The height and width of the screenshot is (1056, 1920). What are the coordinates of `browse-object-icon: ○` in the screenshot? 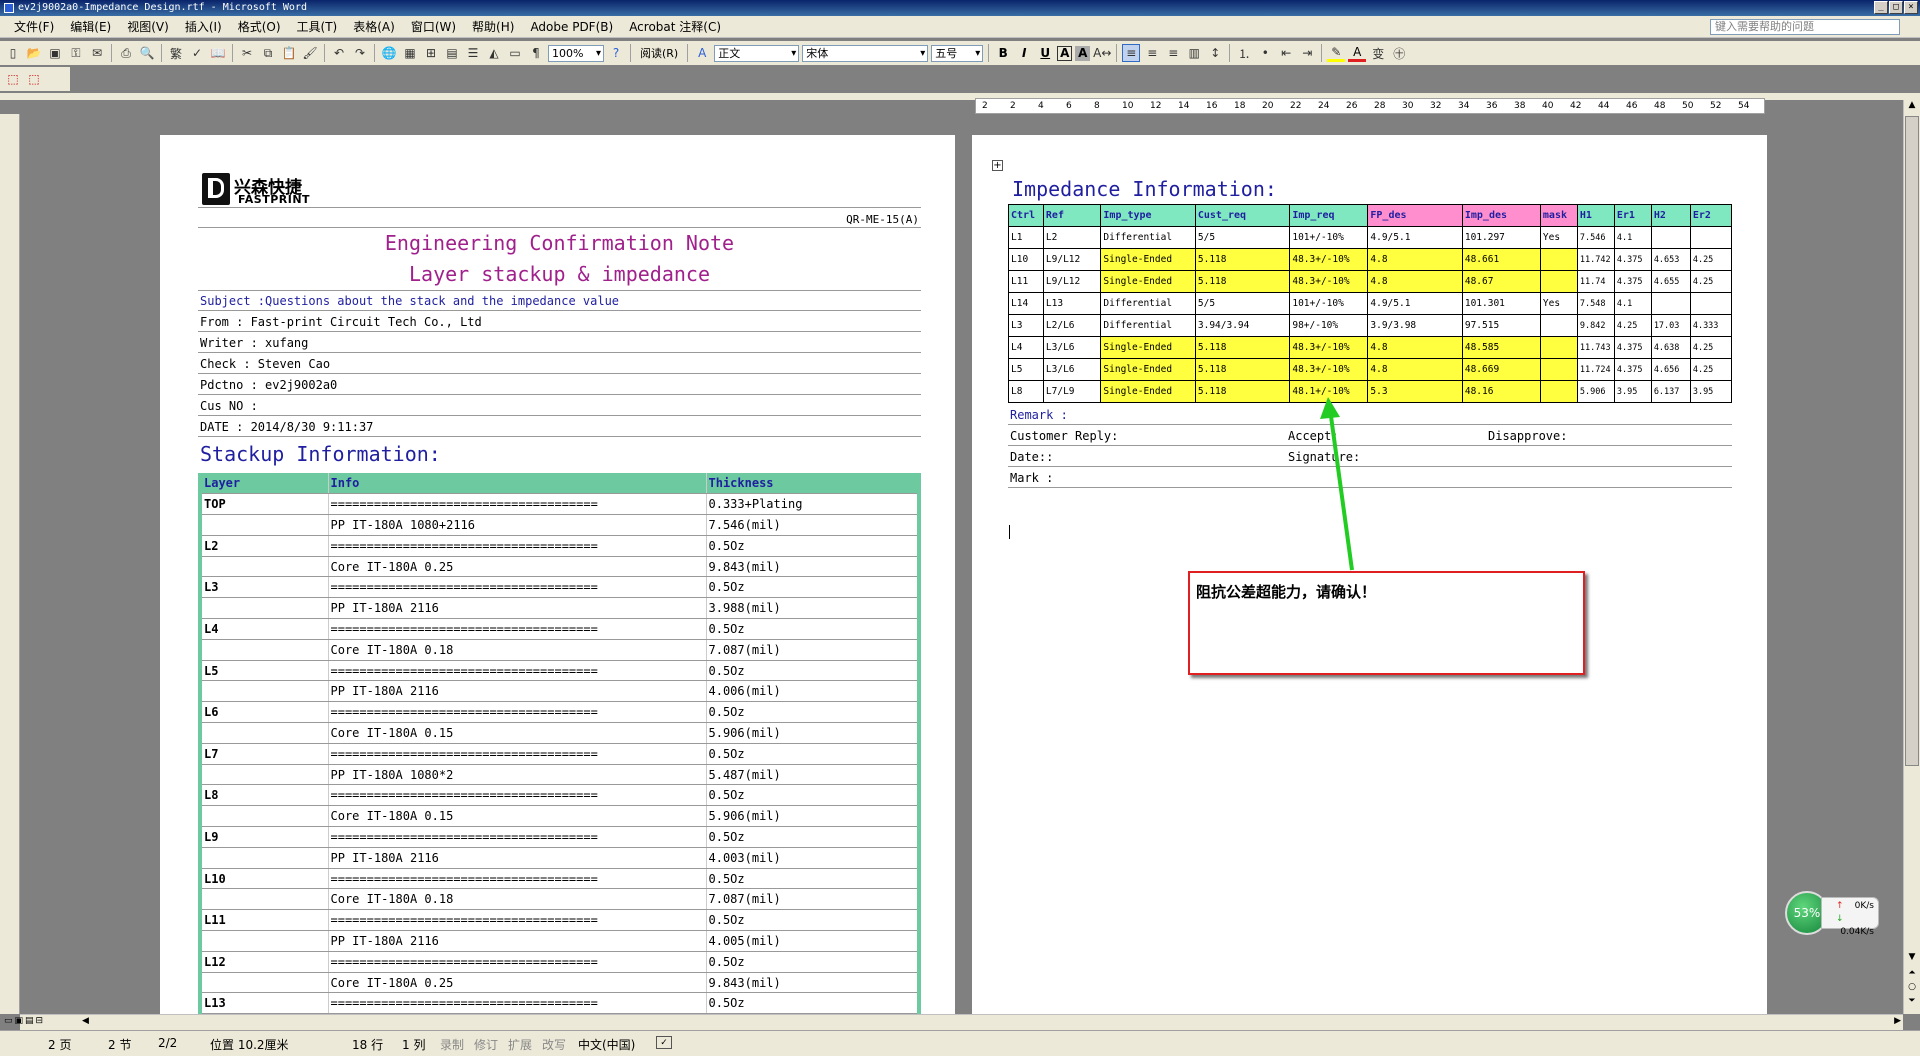 It's located at (1912, 987).